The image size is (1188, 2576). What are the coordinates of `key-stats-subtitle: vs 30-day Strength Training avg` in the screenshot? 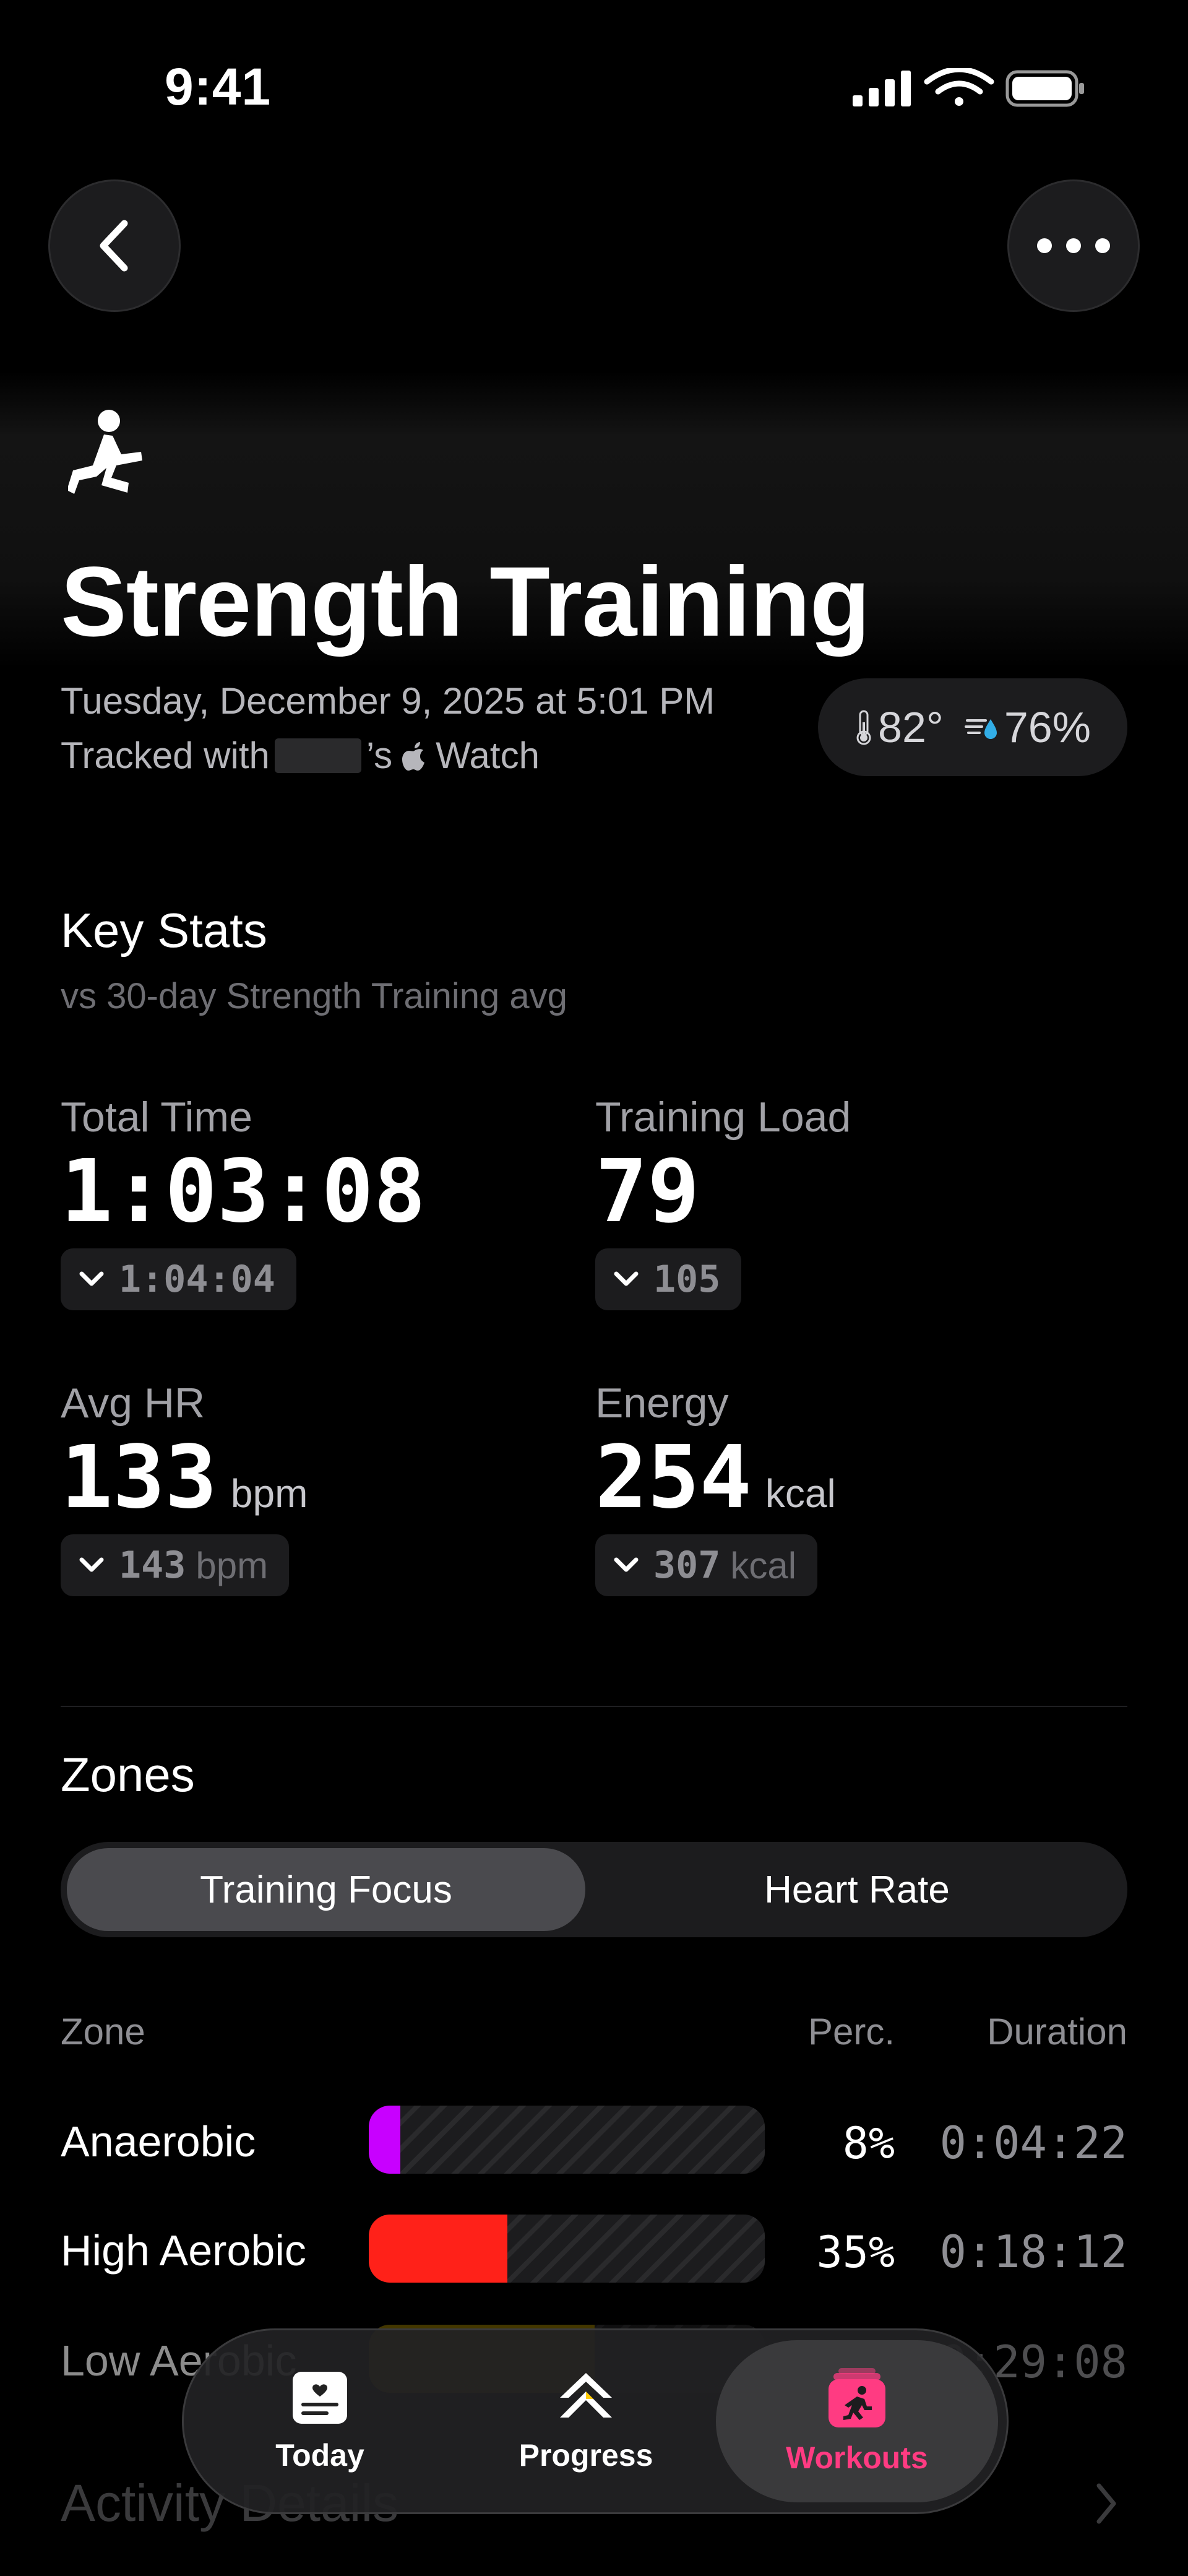 It's located at (314, 996).